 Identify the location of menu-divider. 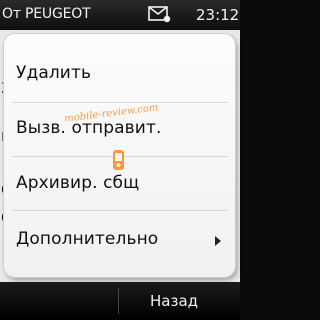
(120, 210).